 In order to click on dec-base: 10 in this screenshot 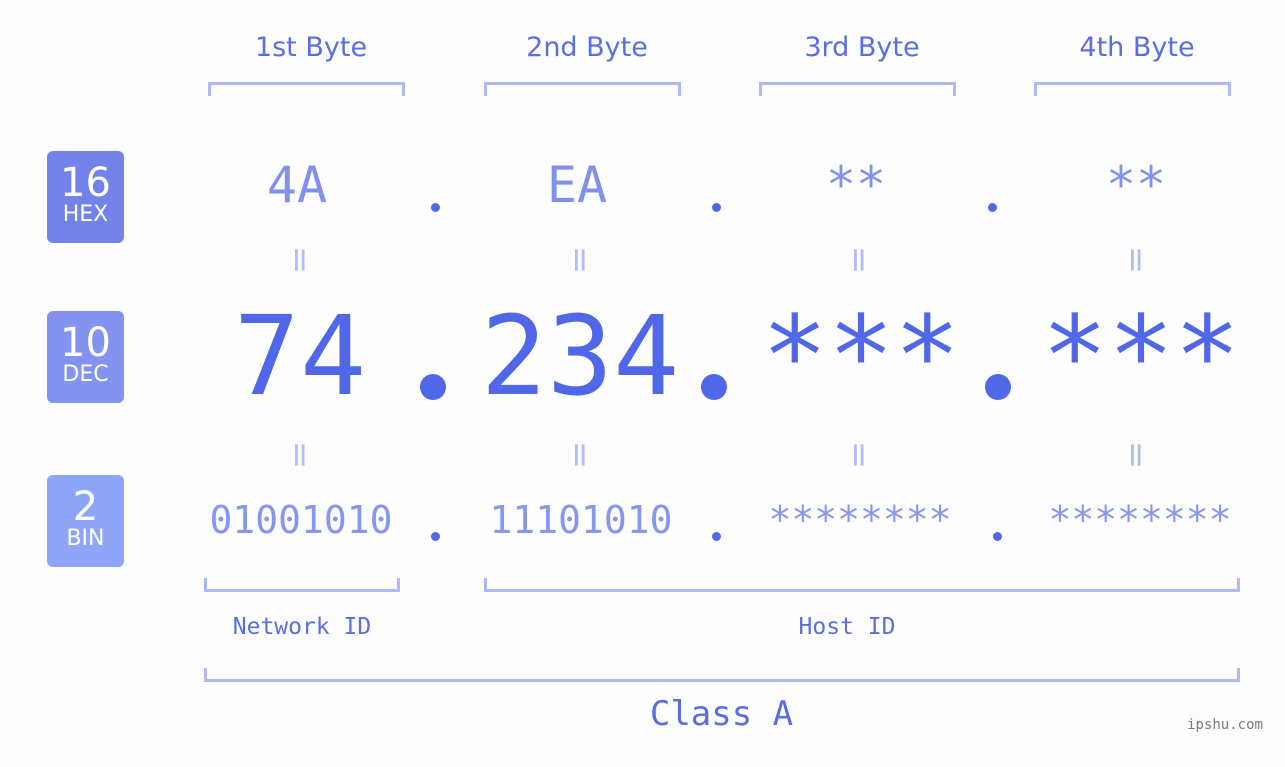, I will do `click(85, 343)`.